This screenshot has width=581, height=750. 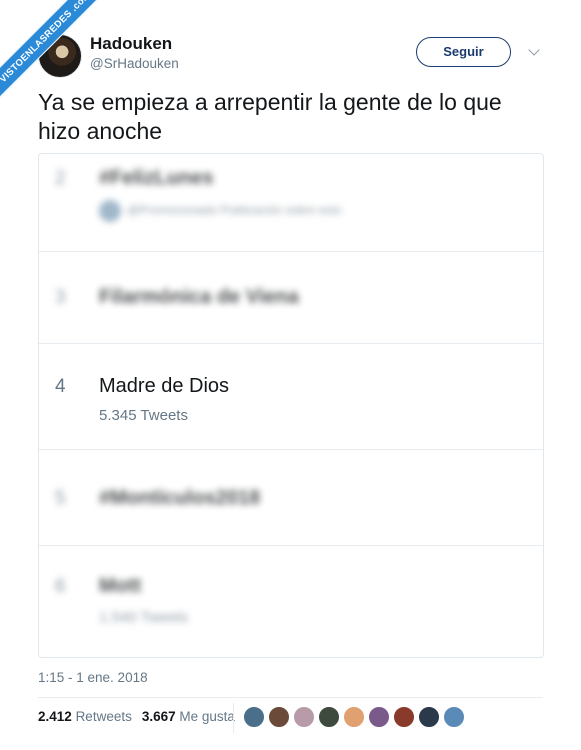 I want to click on likes-stat: 3.667 Me gusta, so click(x=188, y=716).